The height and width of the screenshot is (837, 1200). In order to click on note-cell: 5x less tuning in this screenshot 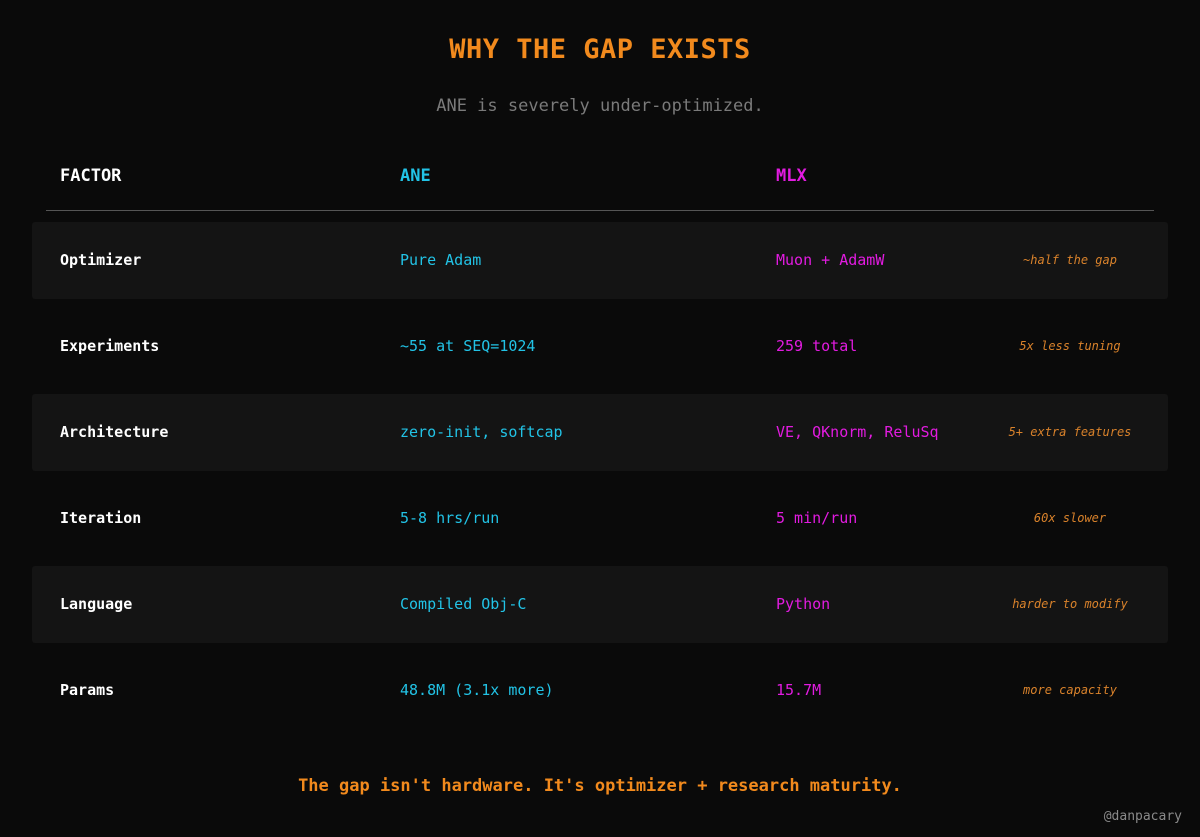, I will do `click(1070, 346)`.